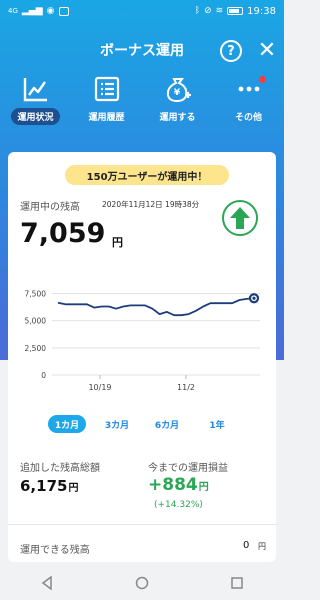  I want to click on app-notification-icon, so click(63, 11).